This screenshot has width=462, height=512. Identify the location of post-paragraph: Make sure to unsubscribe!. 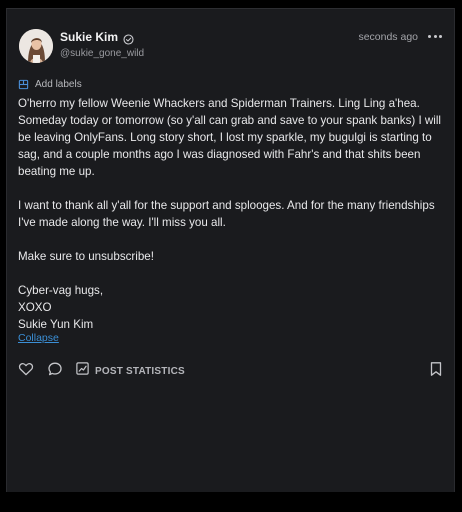
(86, 256).